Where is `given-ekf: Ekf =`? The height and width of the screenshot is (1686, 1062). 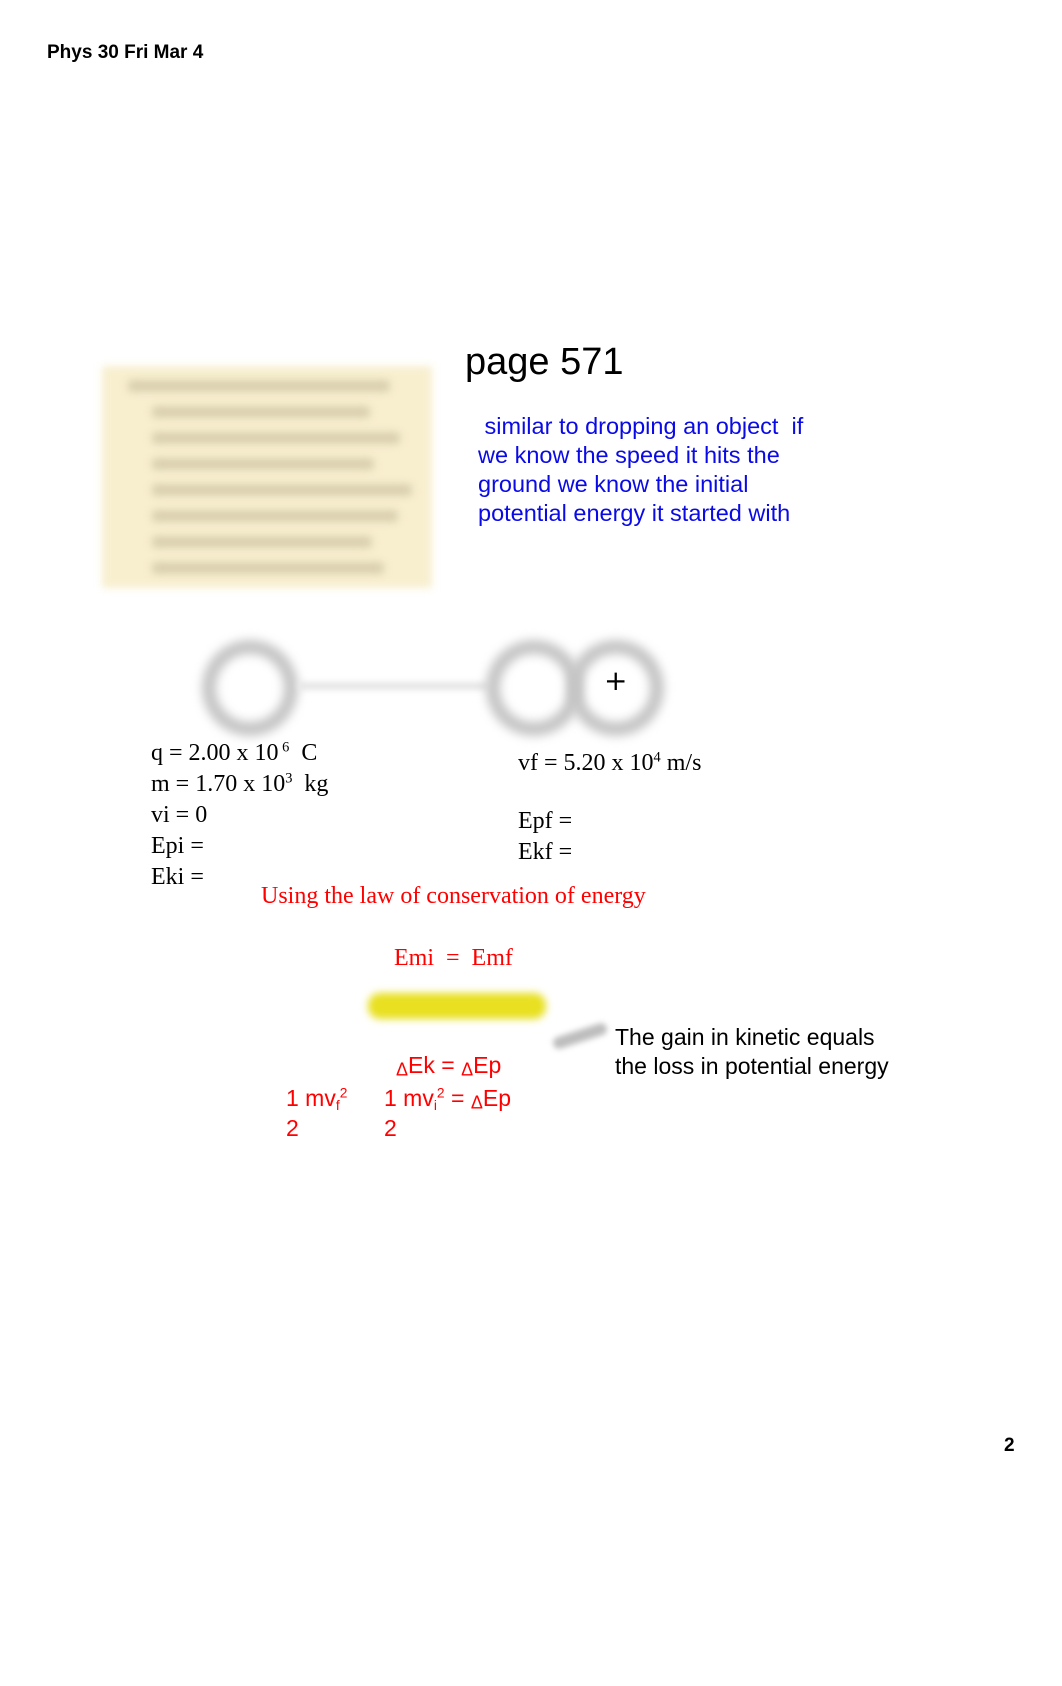 given-ekf: Ekf = is located at coordinates (545, 852).